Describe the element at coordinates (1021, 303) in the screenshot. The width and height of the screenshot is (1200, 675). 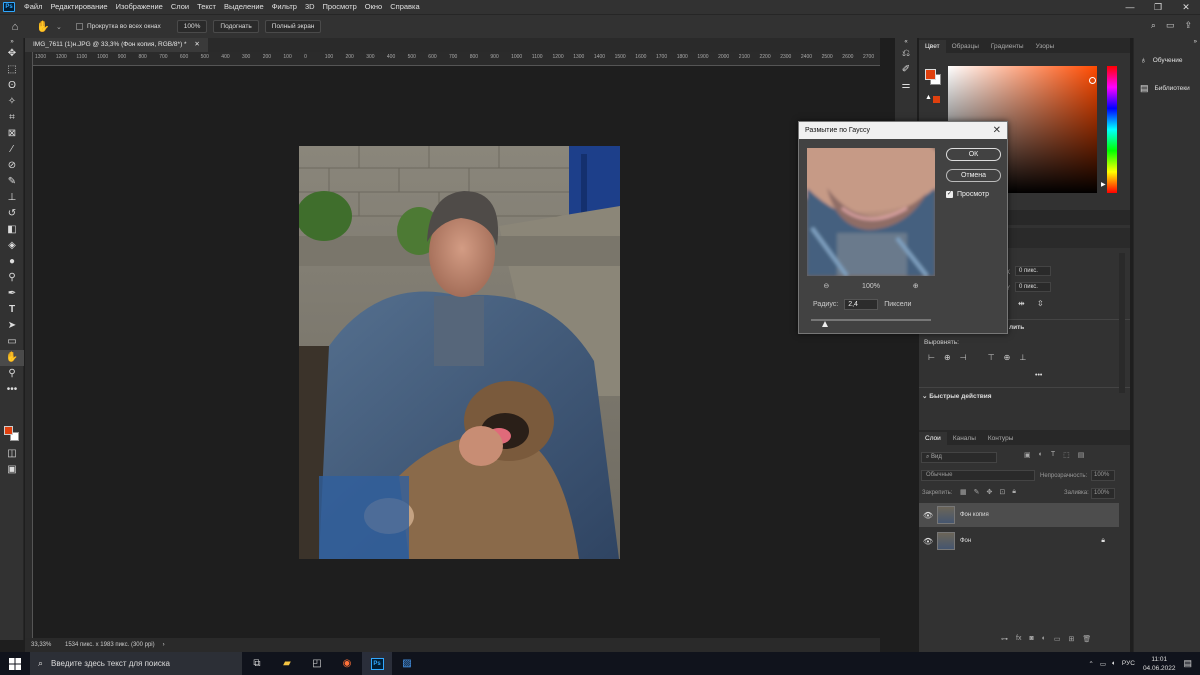
I see `flip-horizontal-icon: ⇹` at that location.